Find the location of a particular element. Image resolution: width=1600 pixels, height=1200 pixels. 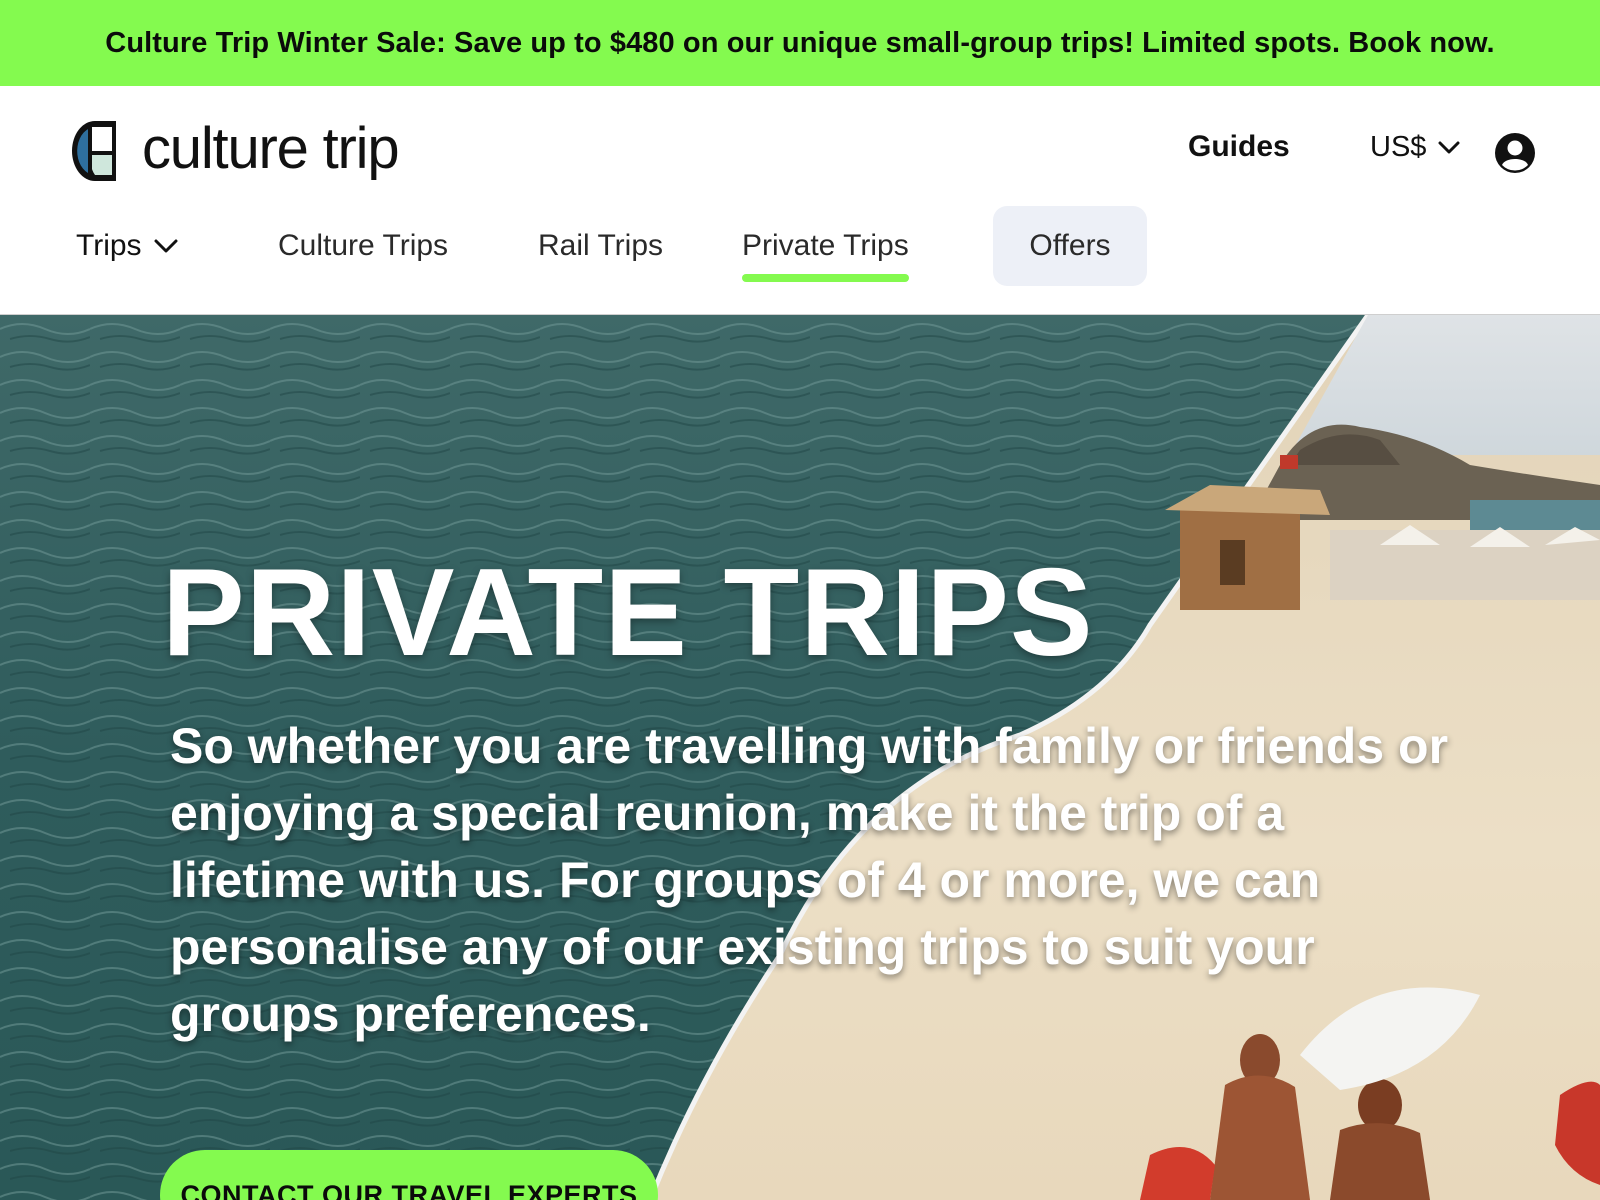

nav-culture-trips: Culture Trips is located at coordinates (363, 246).